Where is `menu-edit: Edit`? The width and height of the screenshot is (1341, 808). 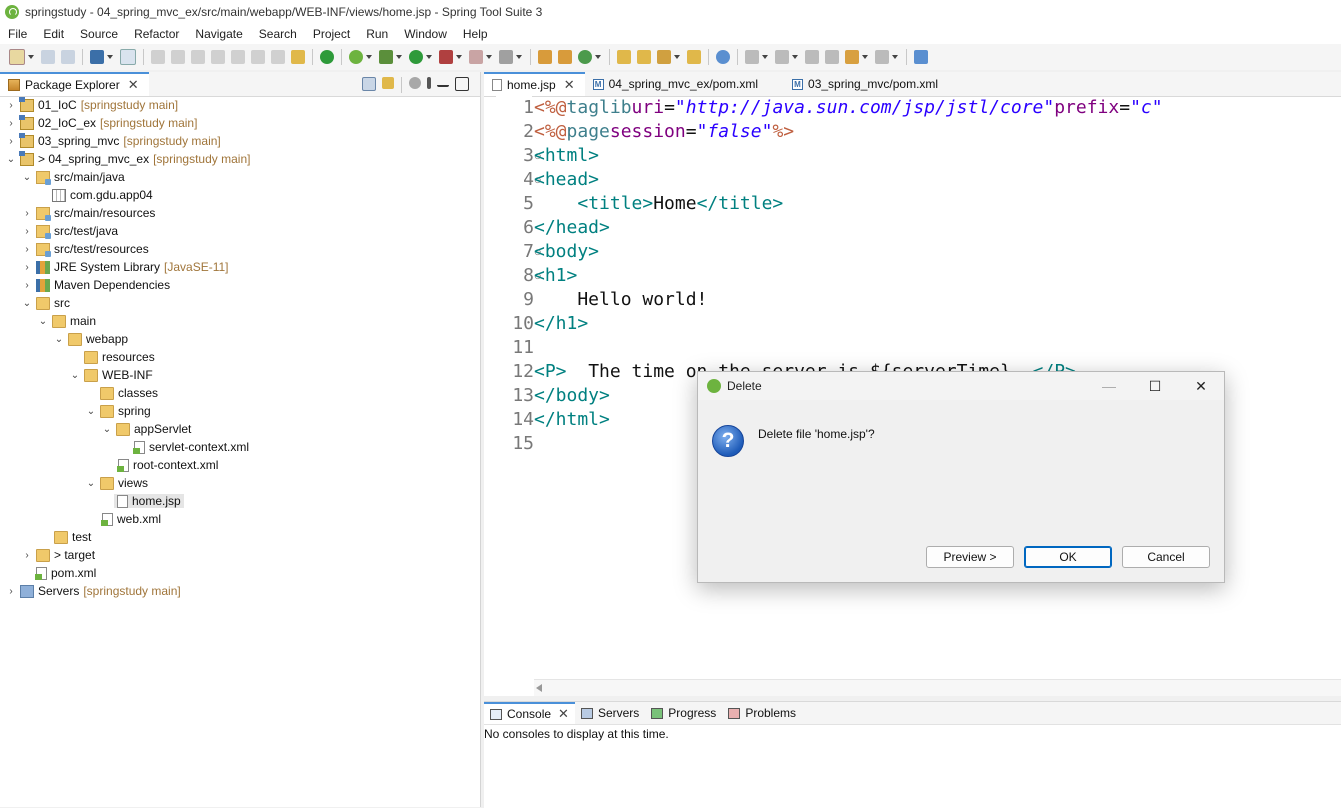 menu-edit: Edit is located at coordinates (53, 34).